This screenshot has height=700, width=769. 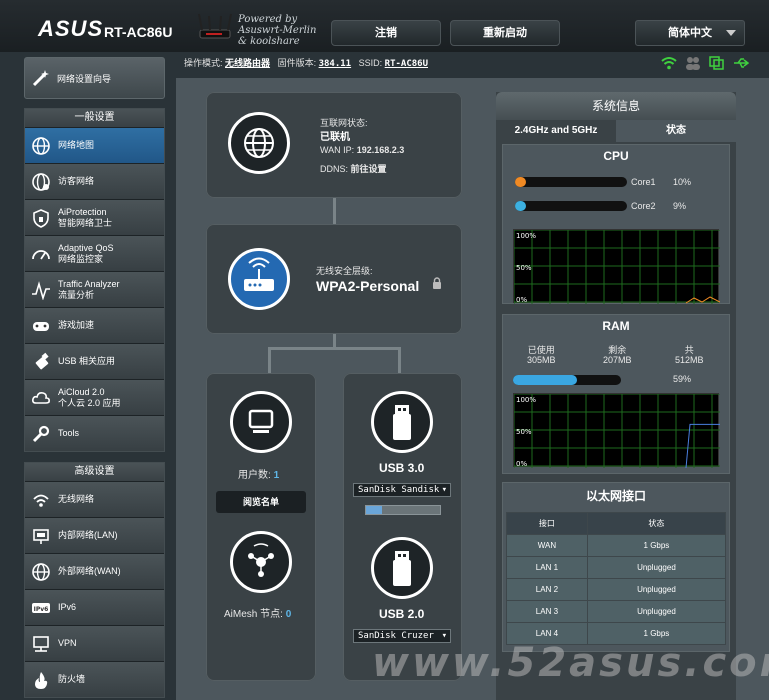 I want to click on sidebar-item-4: IPv6 IPv6, so click(x=94, y=607).